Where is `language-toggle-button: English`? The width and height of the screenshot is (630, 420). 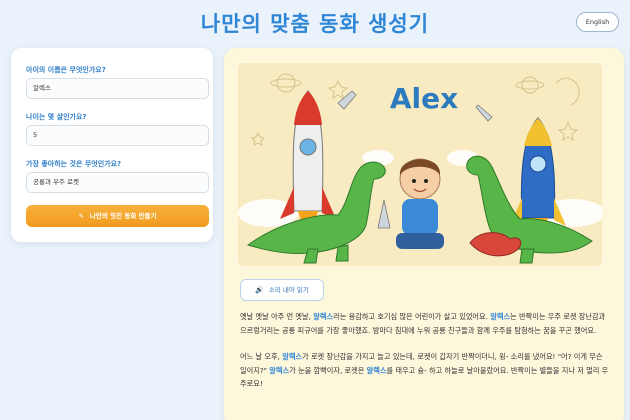
language-toggle-button: English is located at coordinates (597, 22).